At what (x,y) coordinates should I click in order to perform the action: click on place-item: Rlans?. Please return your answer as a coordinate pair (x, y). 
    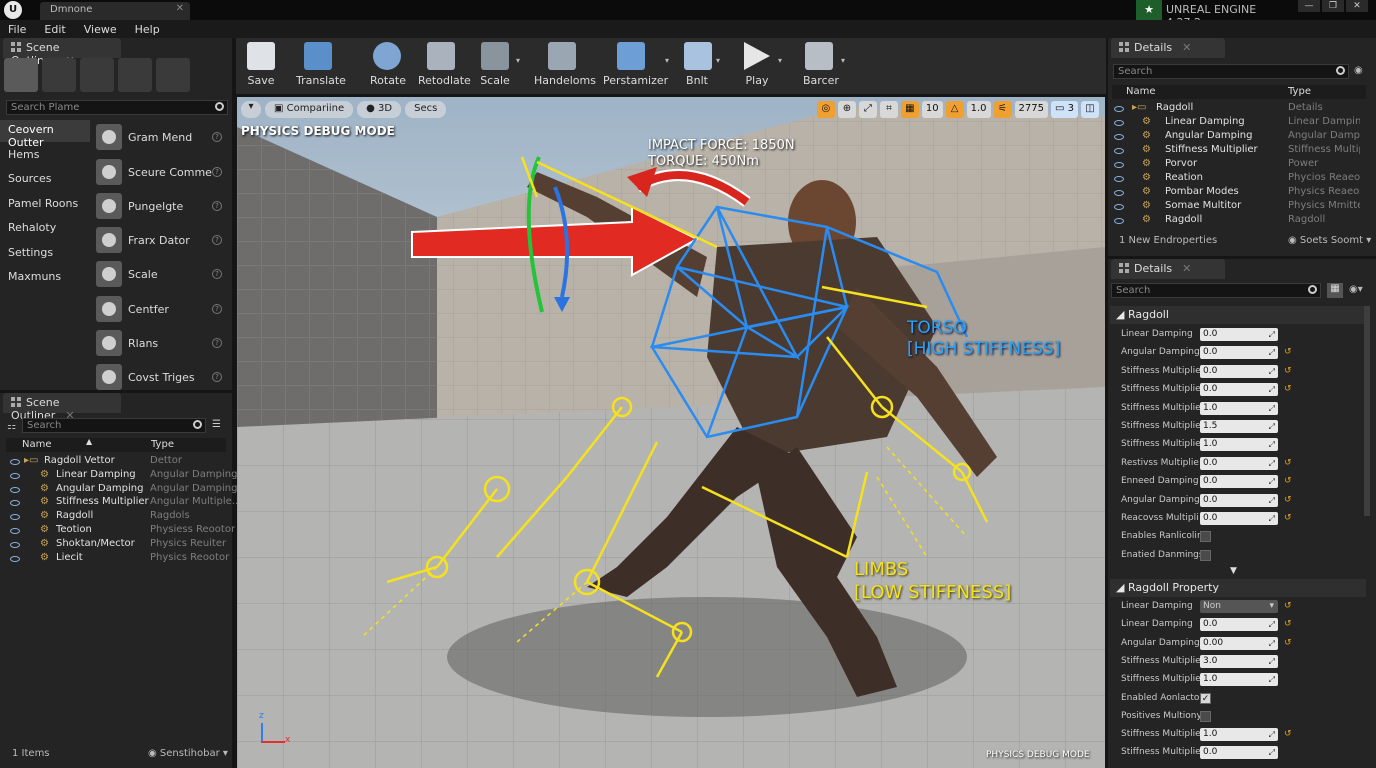
    Looking at the image, I should click on (160, 343).